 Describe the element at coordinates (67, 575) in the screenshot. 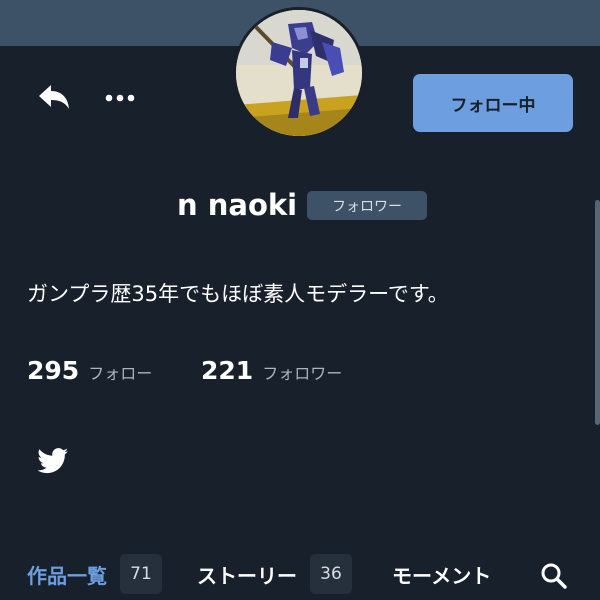

I see `tab-works-label: 作品一覧` at that location.